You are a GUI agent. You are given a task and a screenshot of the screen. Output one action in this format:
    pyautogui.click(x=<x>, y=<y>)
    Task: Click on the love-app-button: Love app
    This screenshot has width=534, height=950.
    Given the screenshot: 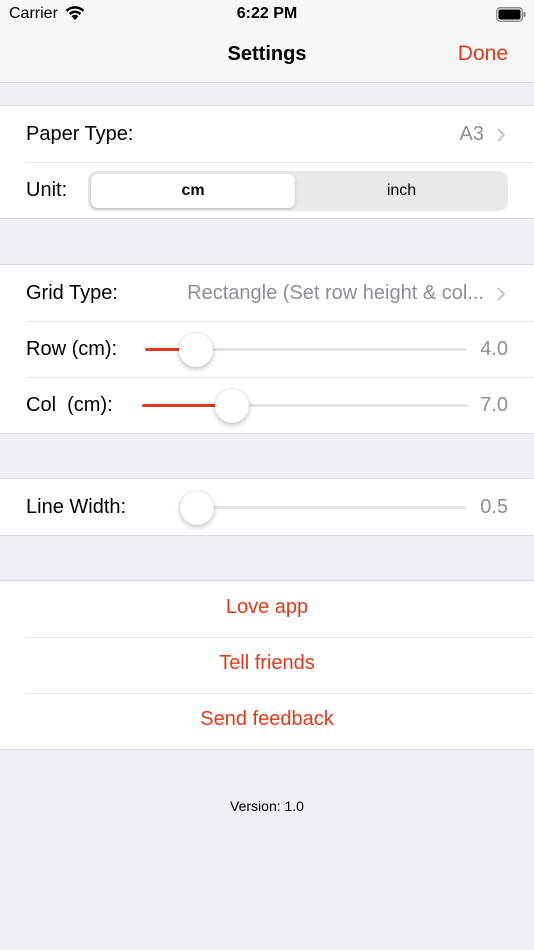 What is the action you would take?
    pyautogui.click(x=267, y=607)
    